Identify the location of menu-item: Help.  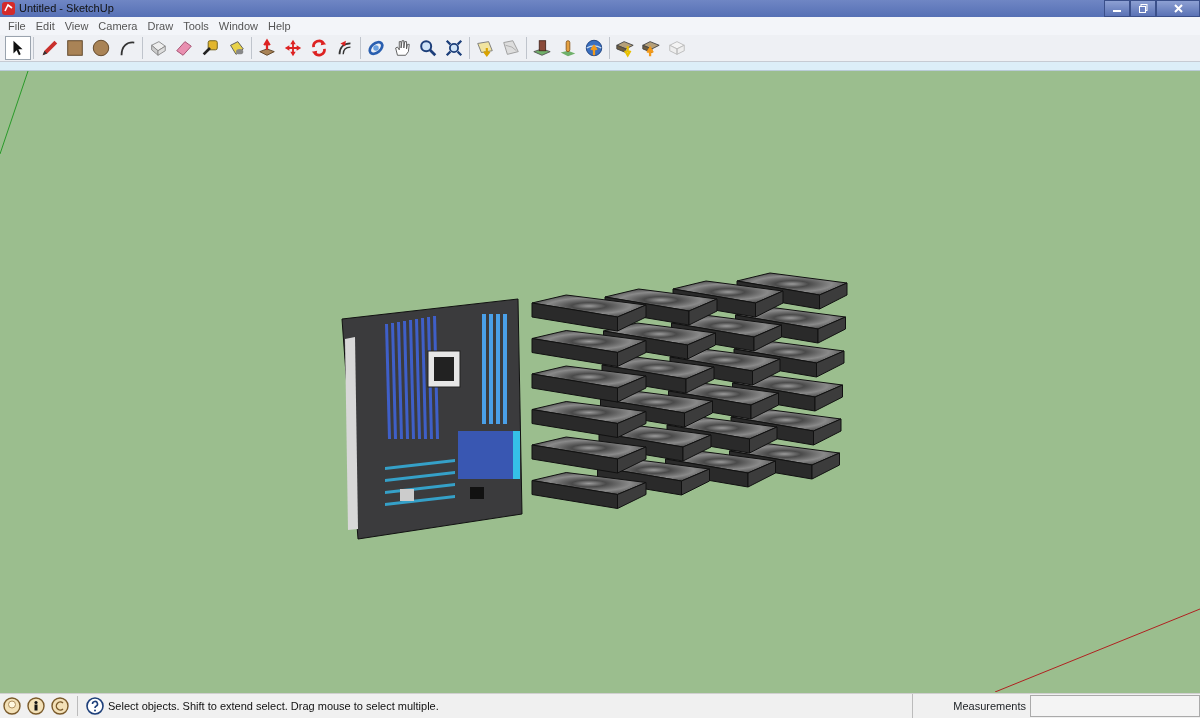
(279, 26).